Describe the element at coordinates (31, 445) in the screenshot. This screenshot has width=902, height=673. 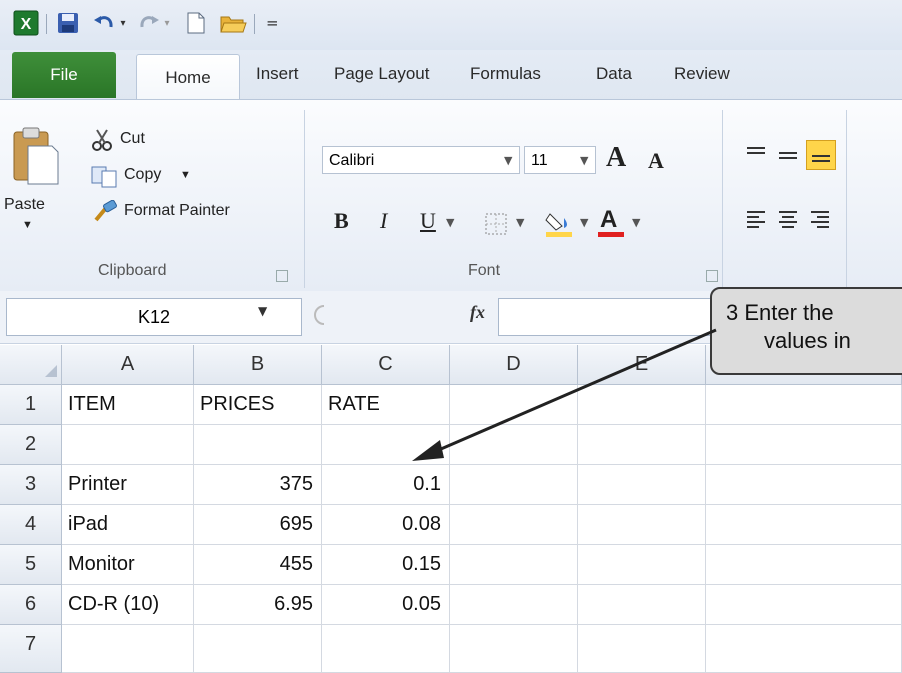
I see `row-header-2: 2` at that location.